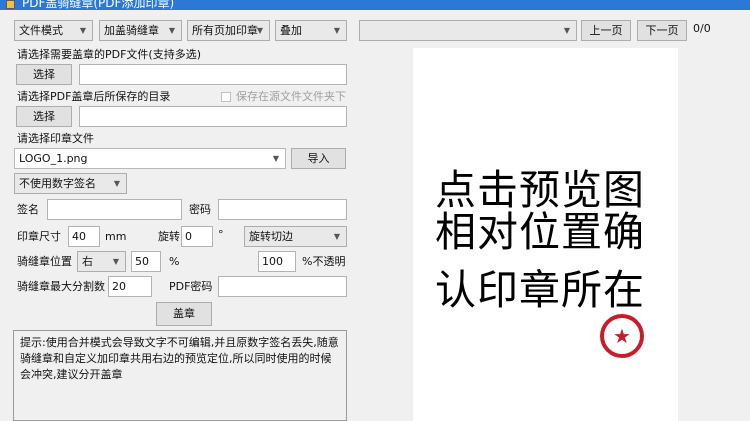 The height and width of the screenshot is (421, 750). I want to click on preview-text-line-3: 认印章所在, so click(540, 290).